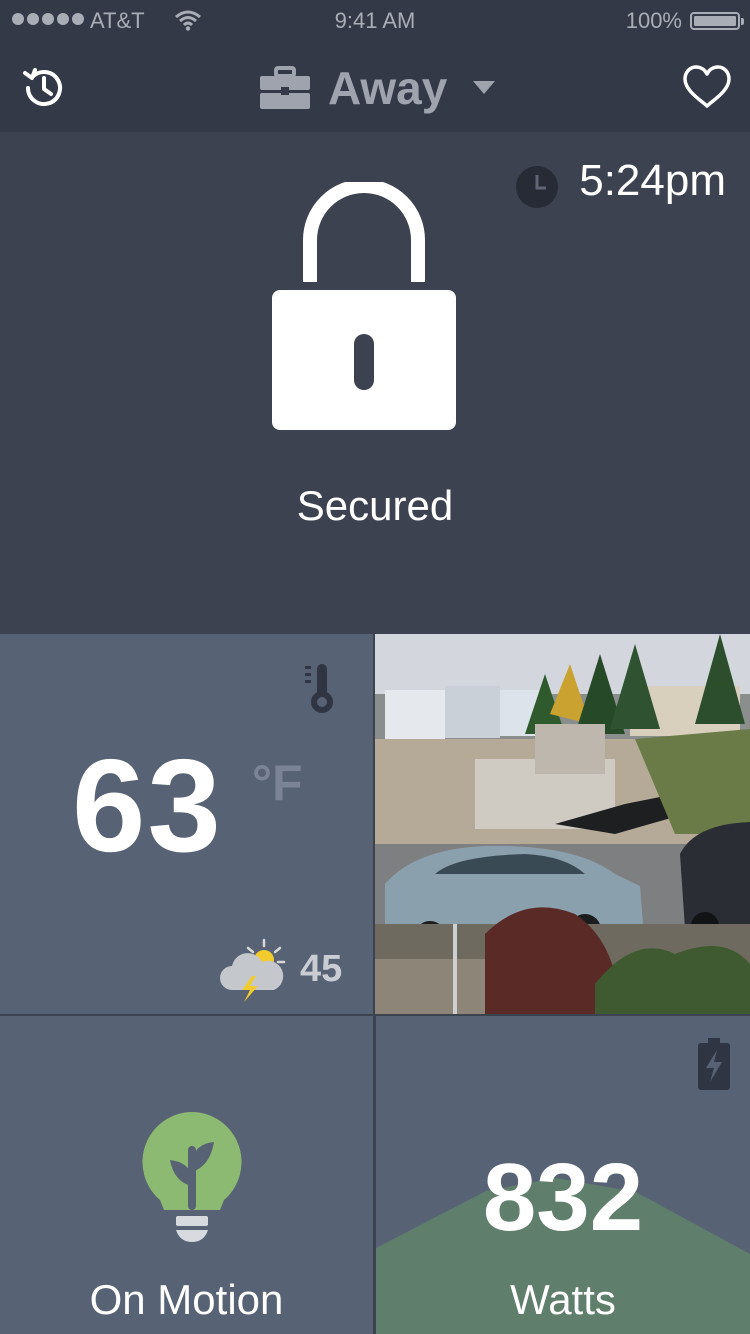 This screenshot has height=1334, width=750. I want to click on mode-label: Away, so click(388, 88).